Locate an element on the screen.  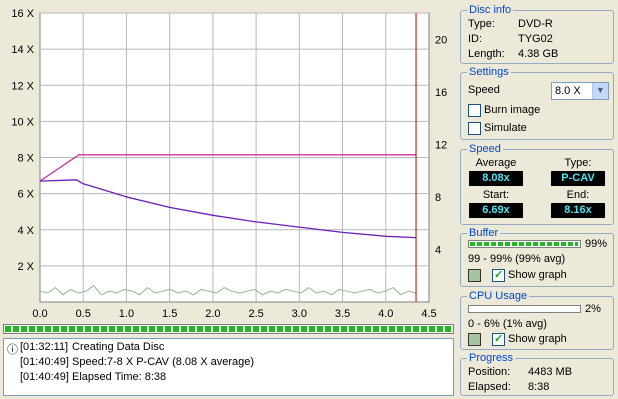
panel-title: Settings is located at coordinates (489, 72).